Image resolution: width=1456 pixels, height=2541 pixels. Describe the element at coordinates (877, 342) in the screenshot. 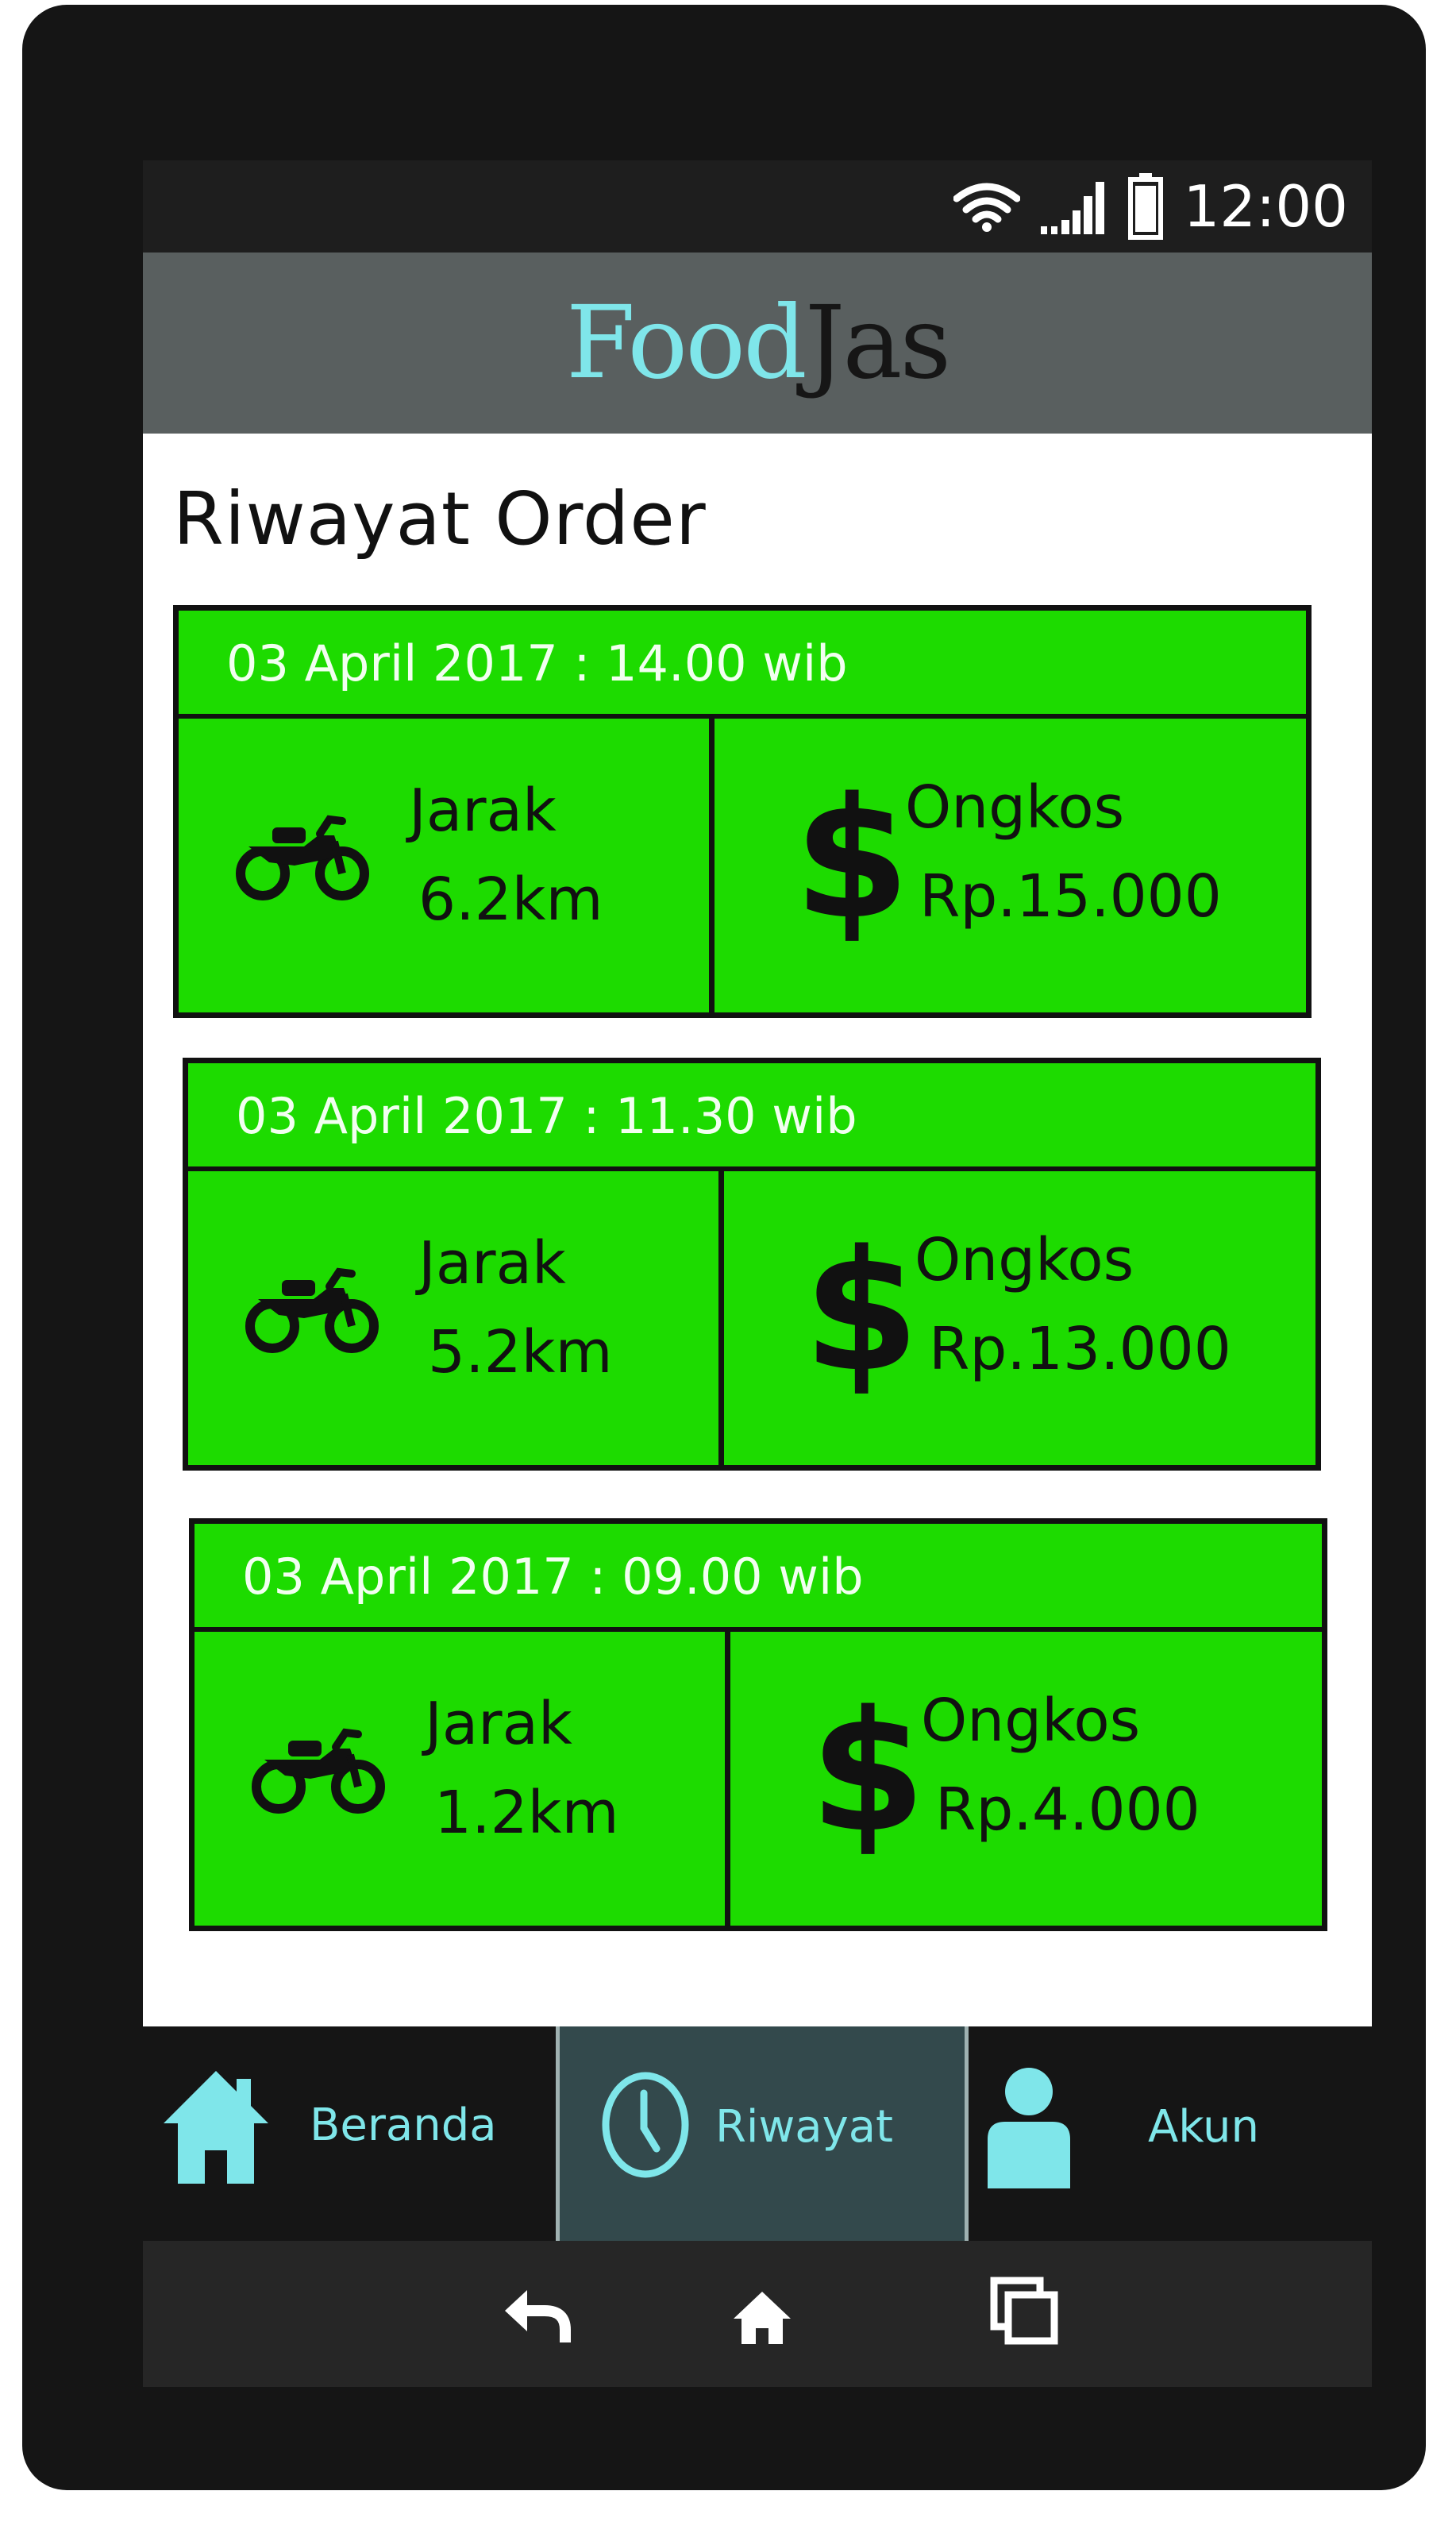

I see `logo-text-jas: Jas` at that location.